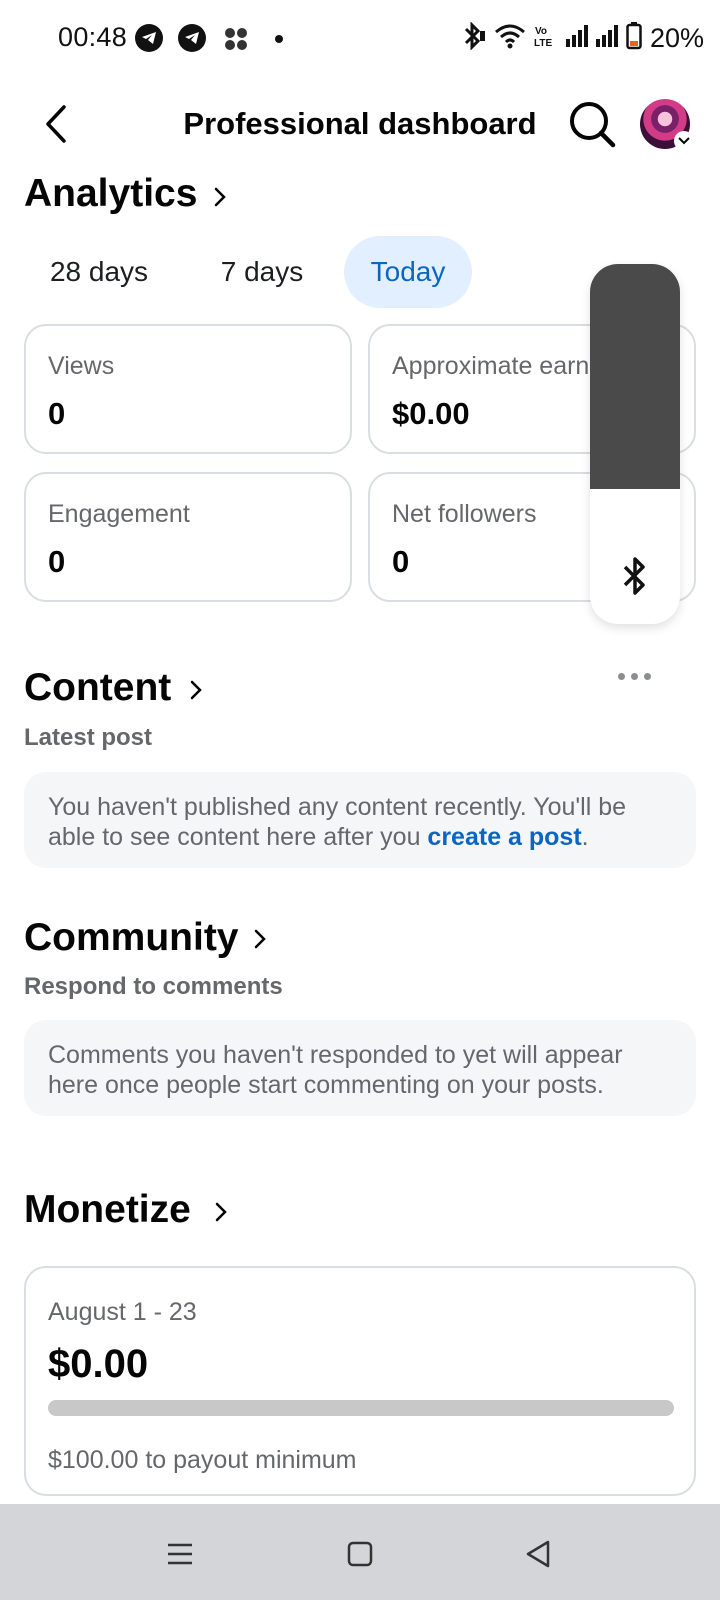 The height and width of the screenshot is (1600, 720). I want to click on stat-card-engagement: Engagement 0, so click(188, 537).